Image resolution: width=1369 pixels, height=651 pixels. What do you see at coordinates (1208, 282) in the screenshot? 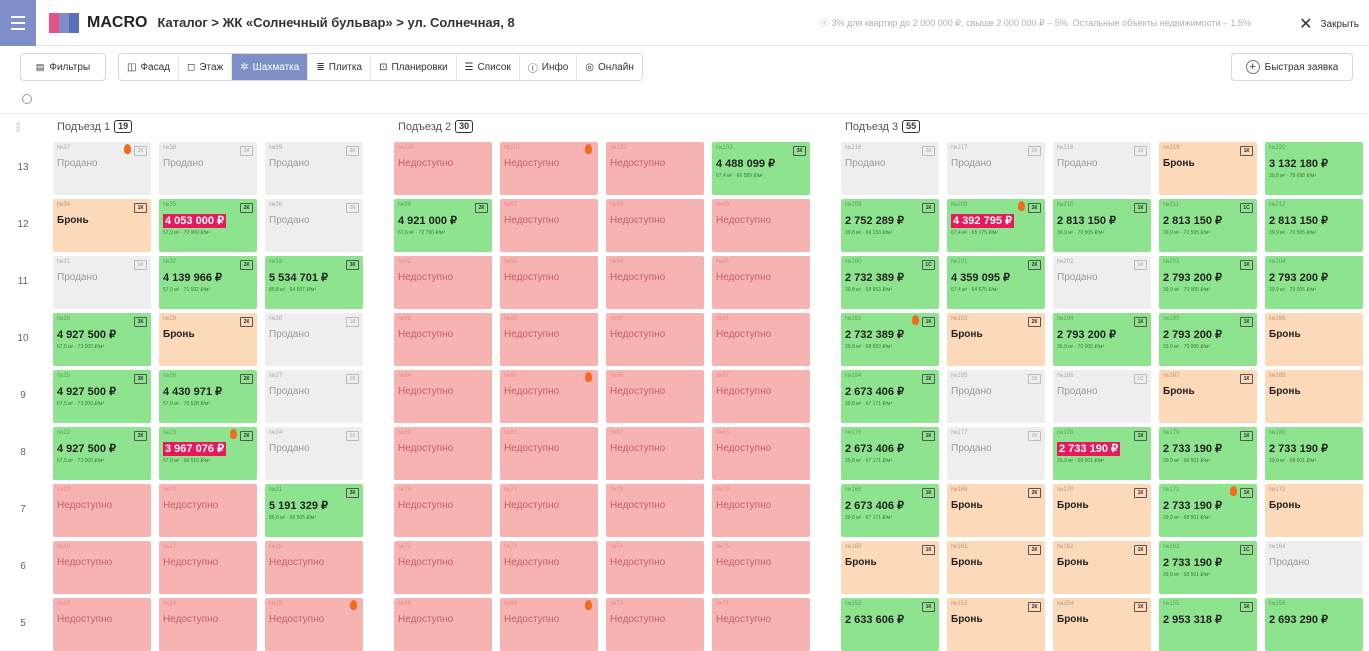
I see `apartment-cell: №203 1К 2 793 200 ₽39,9 м² · 70 005 ₽/м²` at bounding box center [1208, 282].